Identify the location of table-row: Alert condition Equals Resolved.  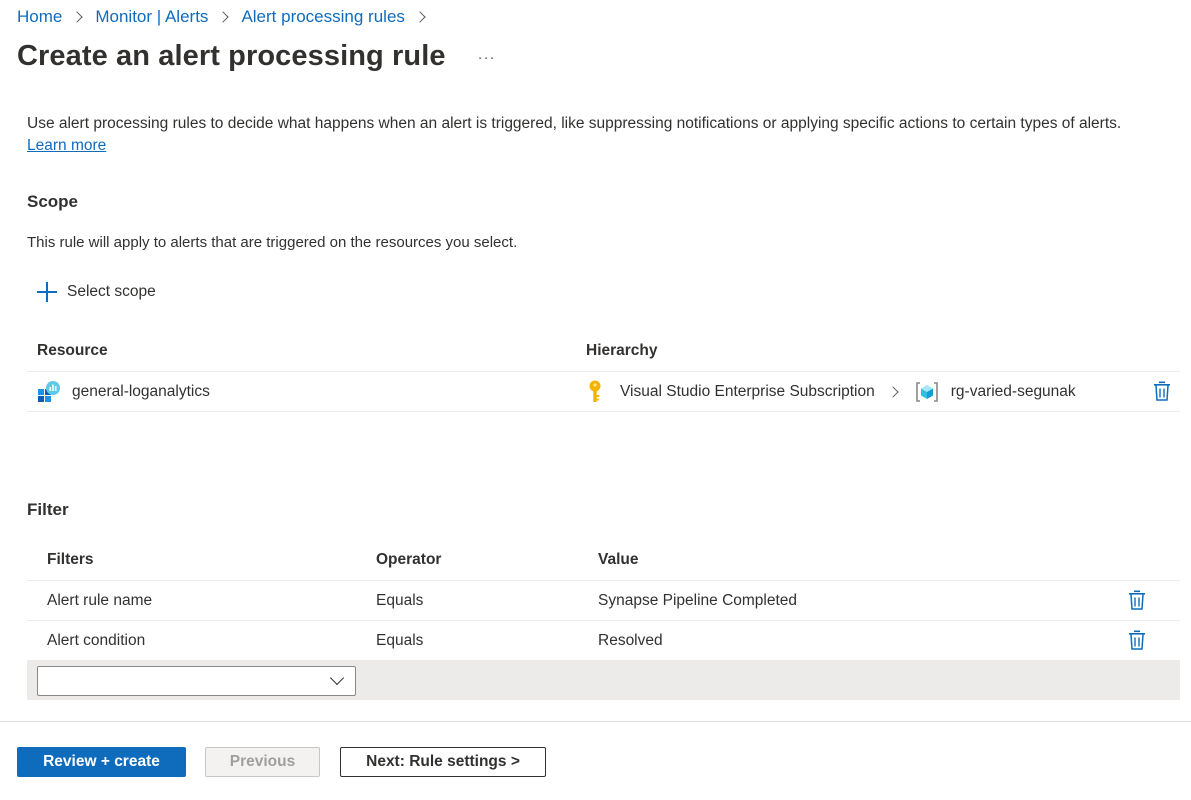
(603, 641).